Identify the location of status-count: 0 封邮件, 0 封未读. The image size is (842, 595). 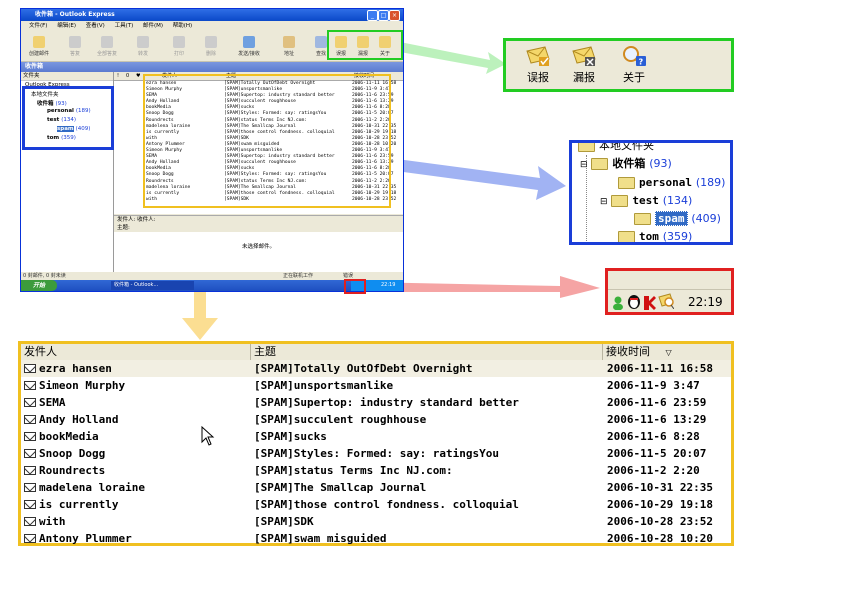
(44, 276).